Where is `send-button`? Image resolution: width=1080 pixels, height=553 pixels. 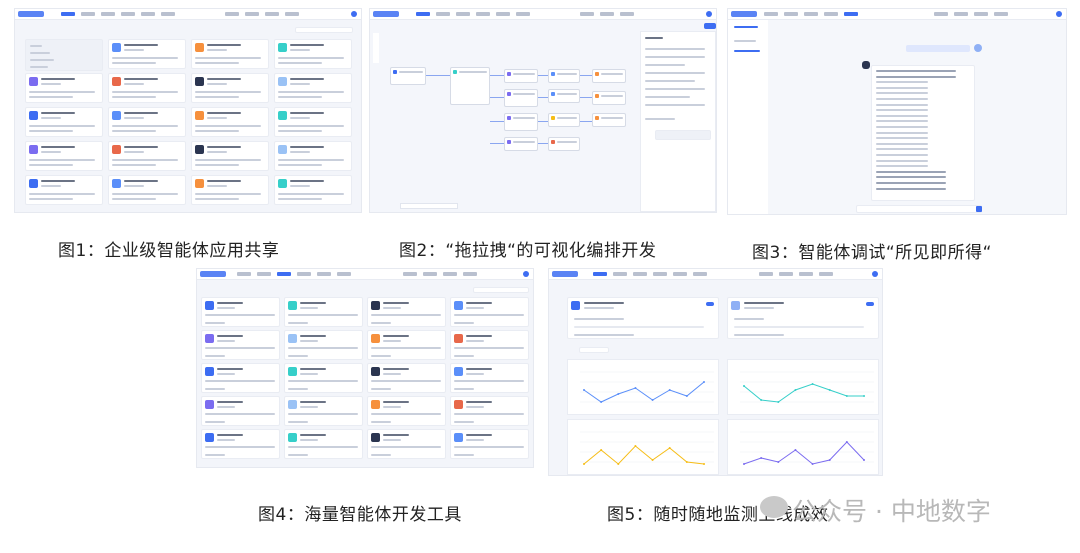 send-button is located at coordinates (979, 209).